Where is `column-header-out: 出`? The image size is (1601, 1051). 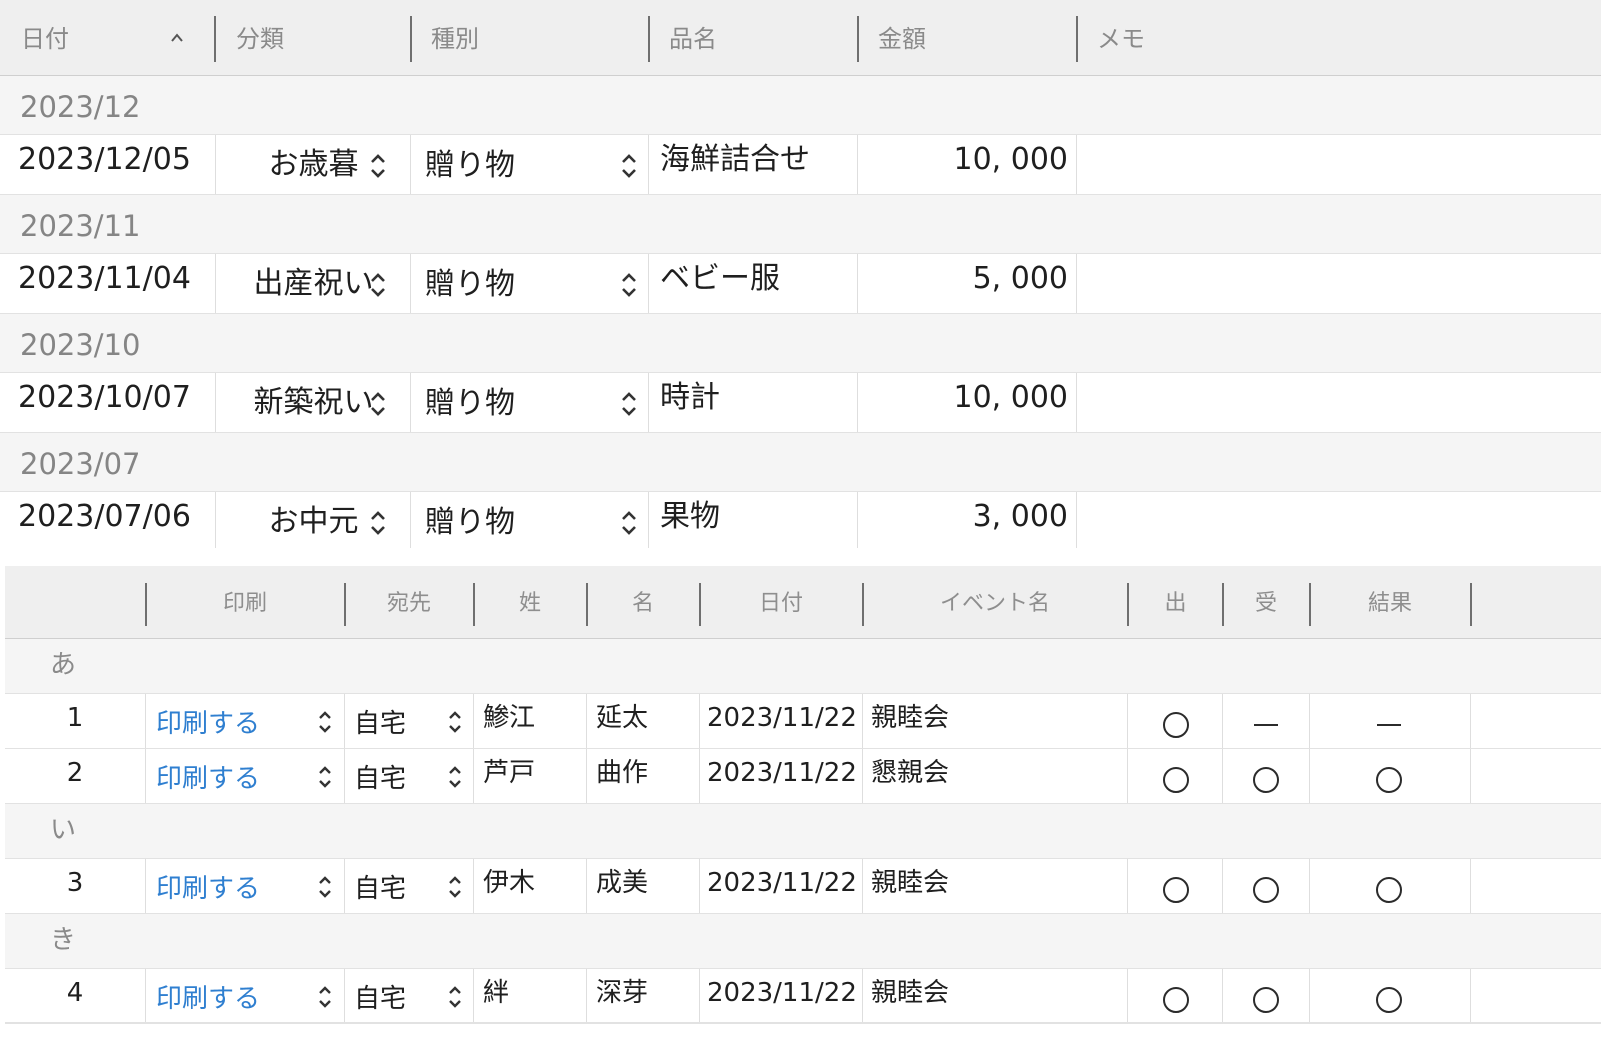
column-header-out: 出 is located at coordinates (1175, 602).